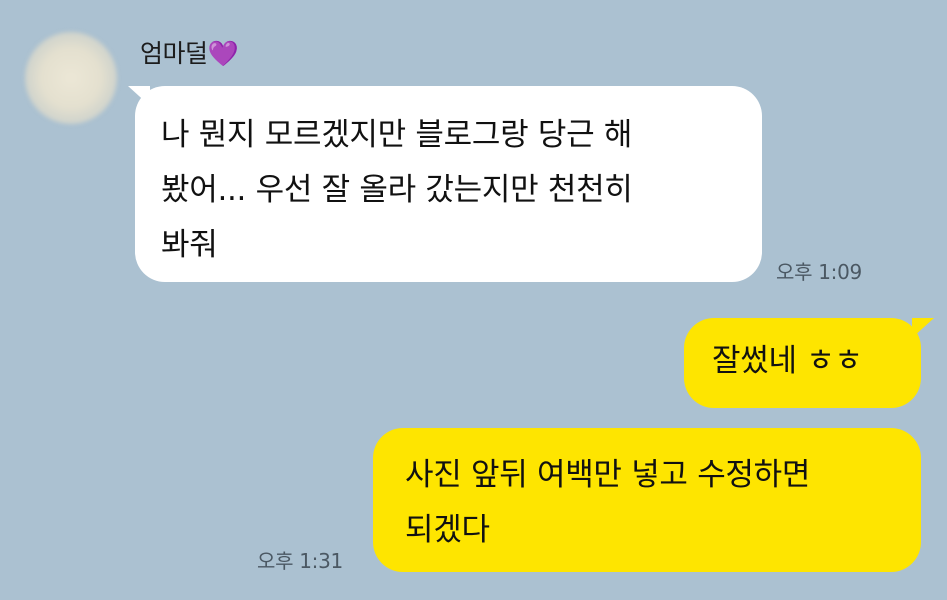 The height and width of the screenshot is (600, 947). I want to click on sender-name: 엄마덜💜, so click(189, 52).